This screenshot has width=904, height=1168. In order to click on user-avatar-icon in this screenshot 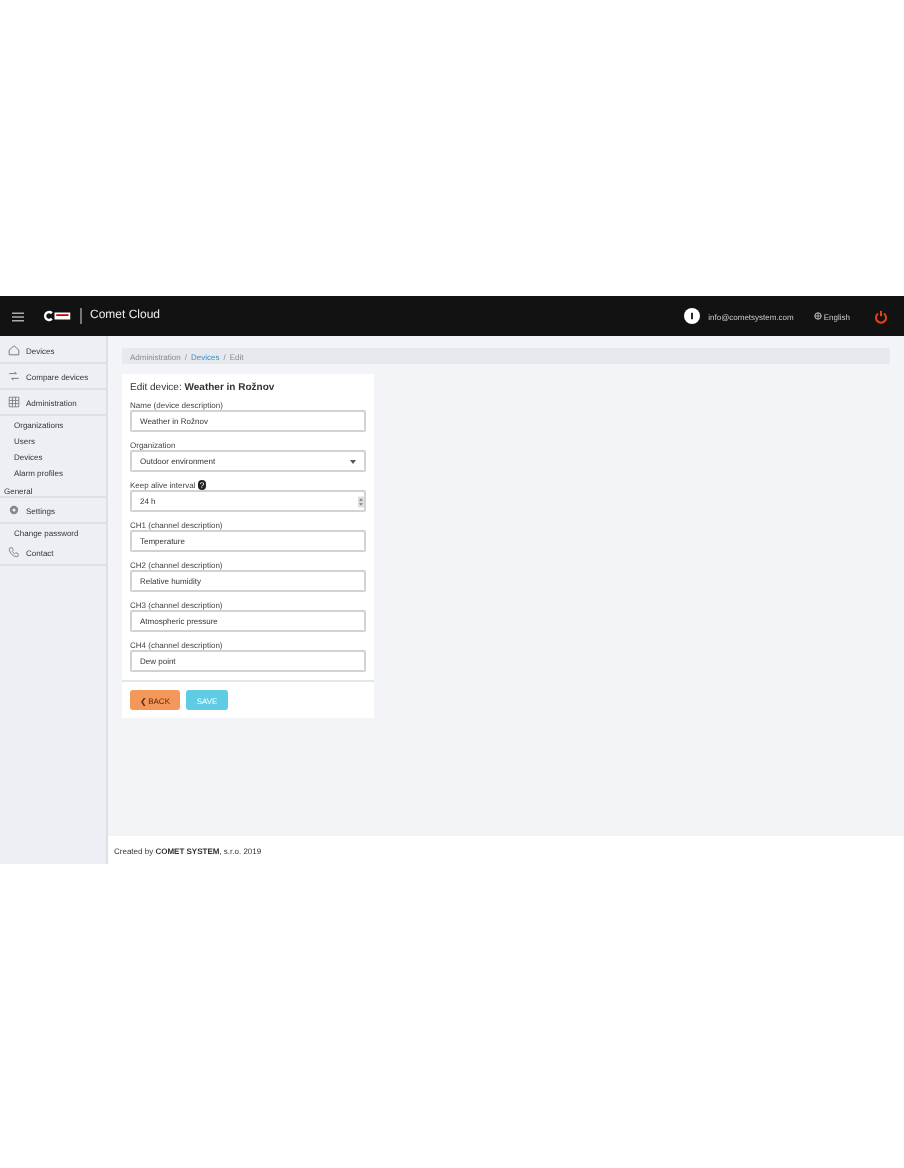, I will do `click(692, 316)`.